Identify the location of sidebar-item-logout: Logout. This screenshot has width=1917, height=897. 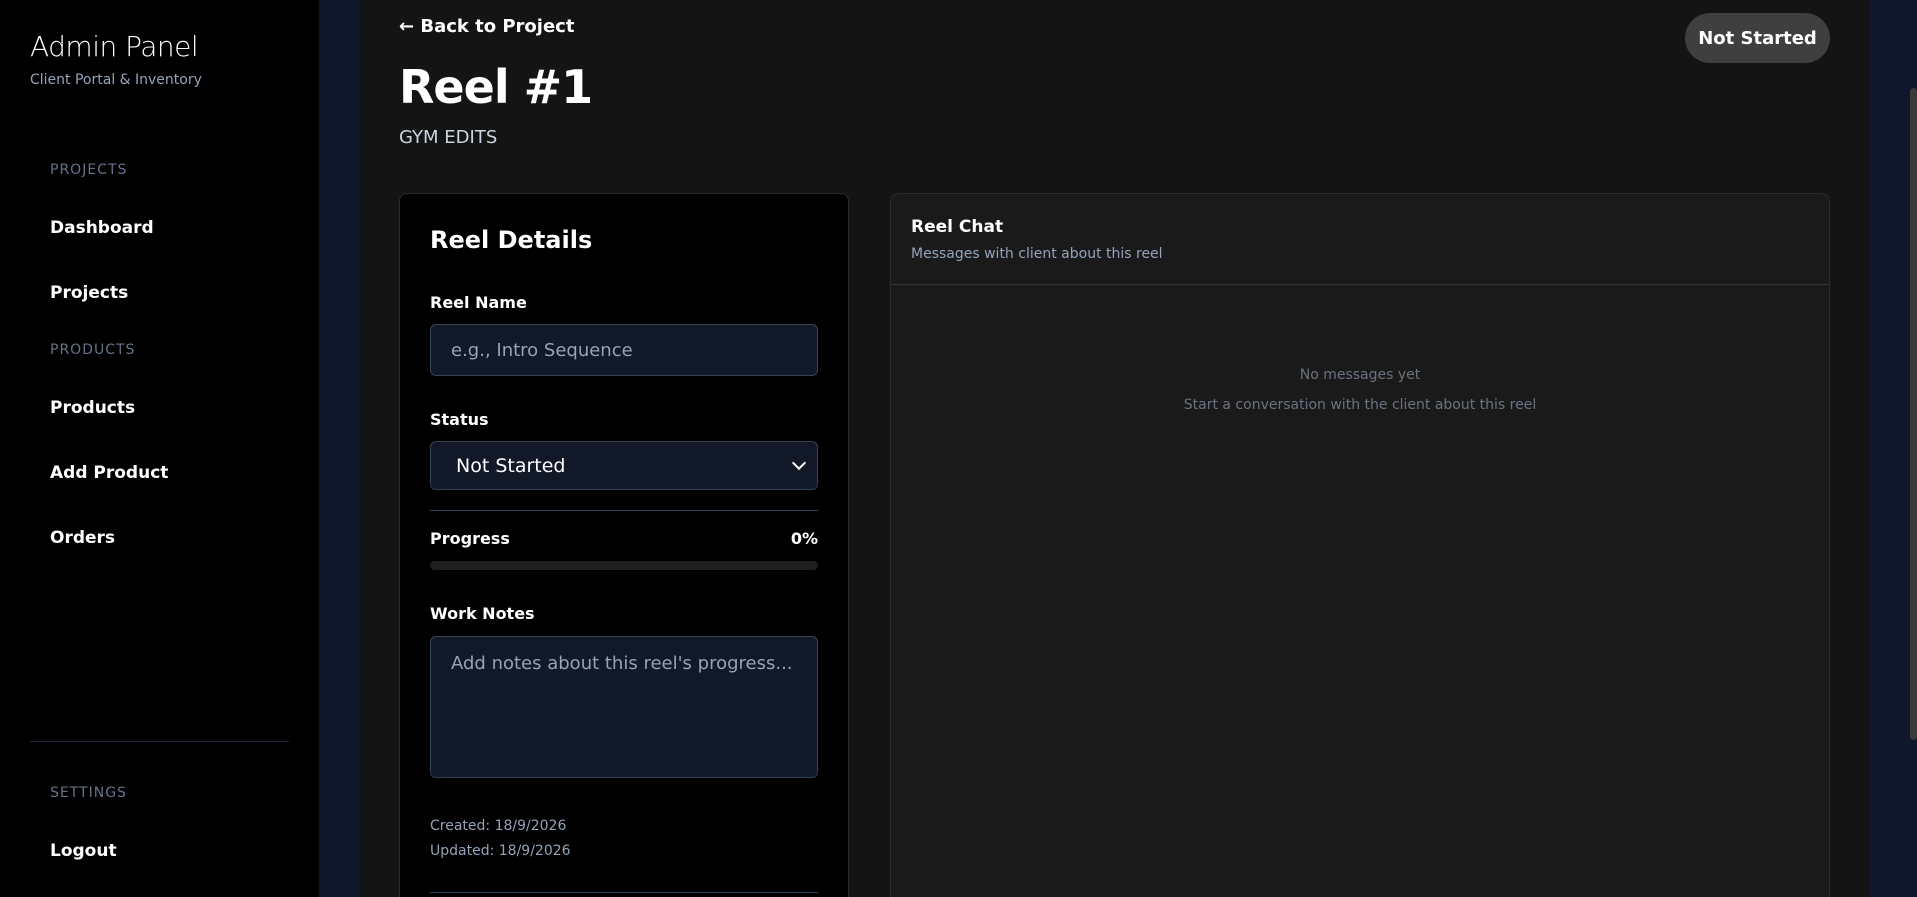
(83, 851).